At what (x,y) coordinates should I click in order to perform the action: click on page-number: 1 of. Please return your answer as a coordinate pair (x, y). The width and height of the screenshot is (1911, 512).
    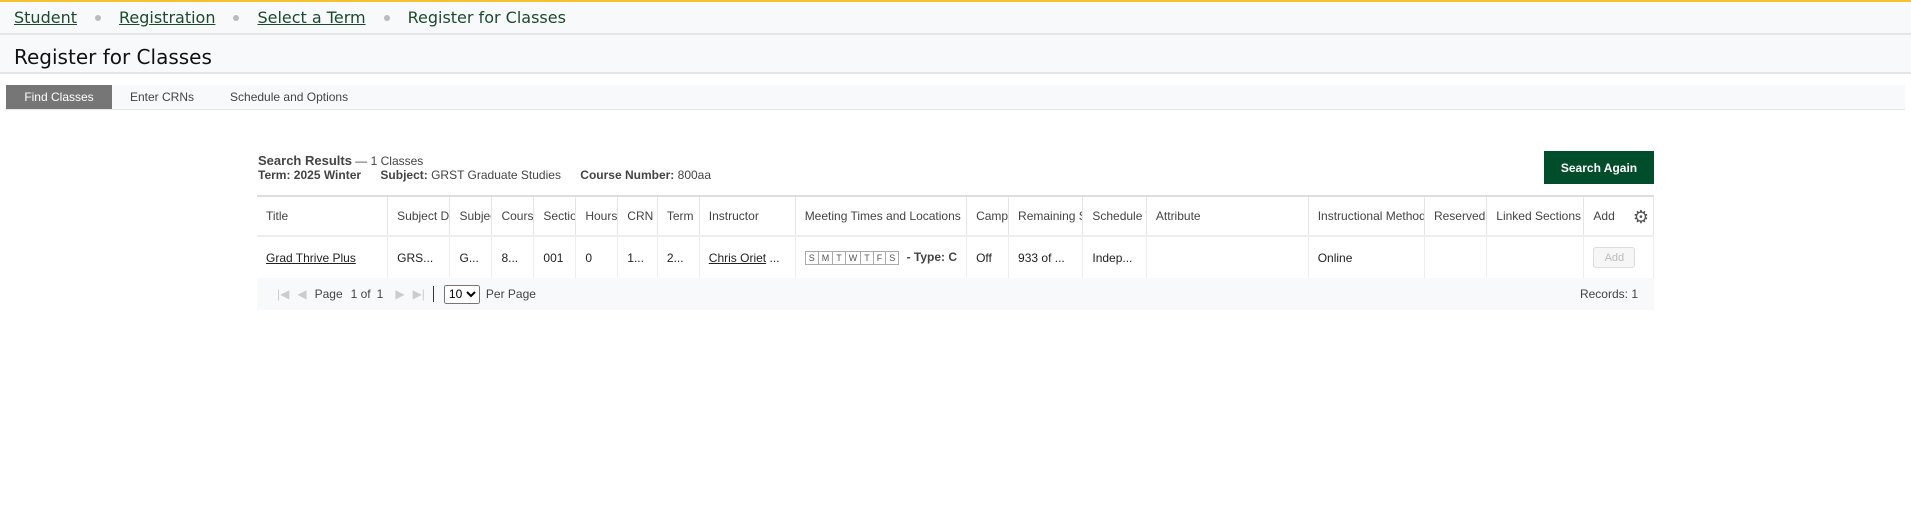
    Looking at the image, I should click on (361, 294).